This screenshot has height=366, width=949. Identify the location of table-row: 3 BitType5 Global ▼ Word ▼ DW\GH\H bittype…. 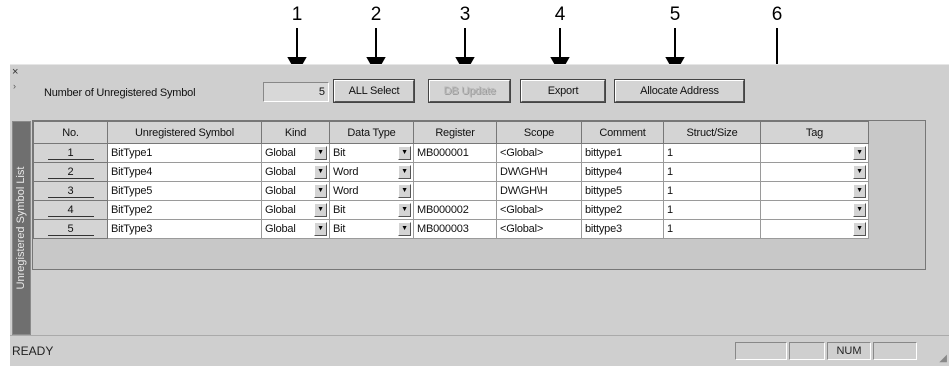
(479, 191).